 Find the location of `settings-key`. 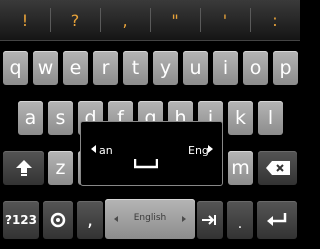

settings-key is located at coordinates (58, 220).